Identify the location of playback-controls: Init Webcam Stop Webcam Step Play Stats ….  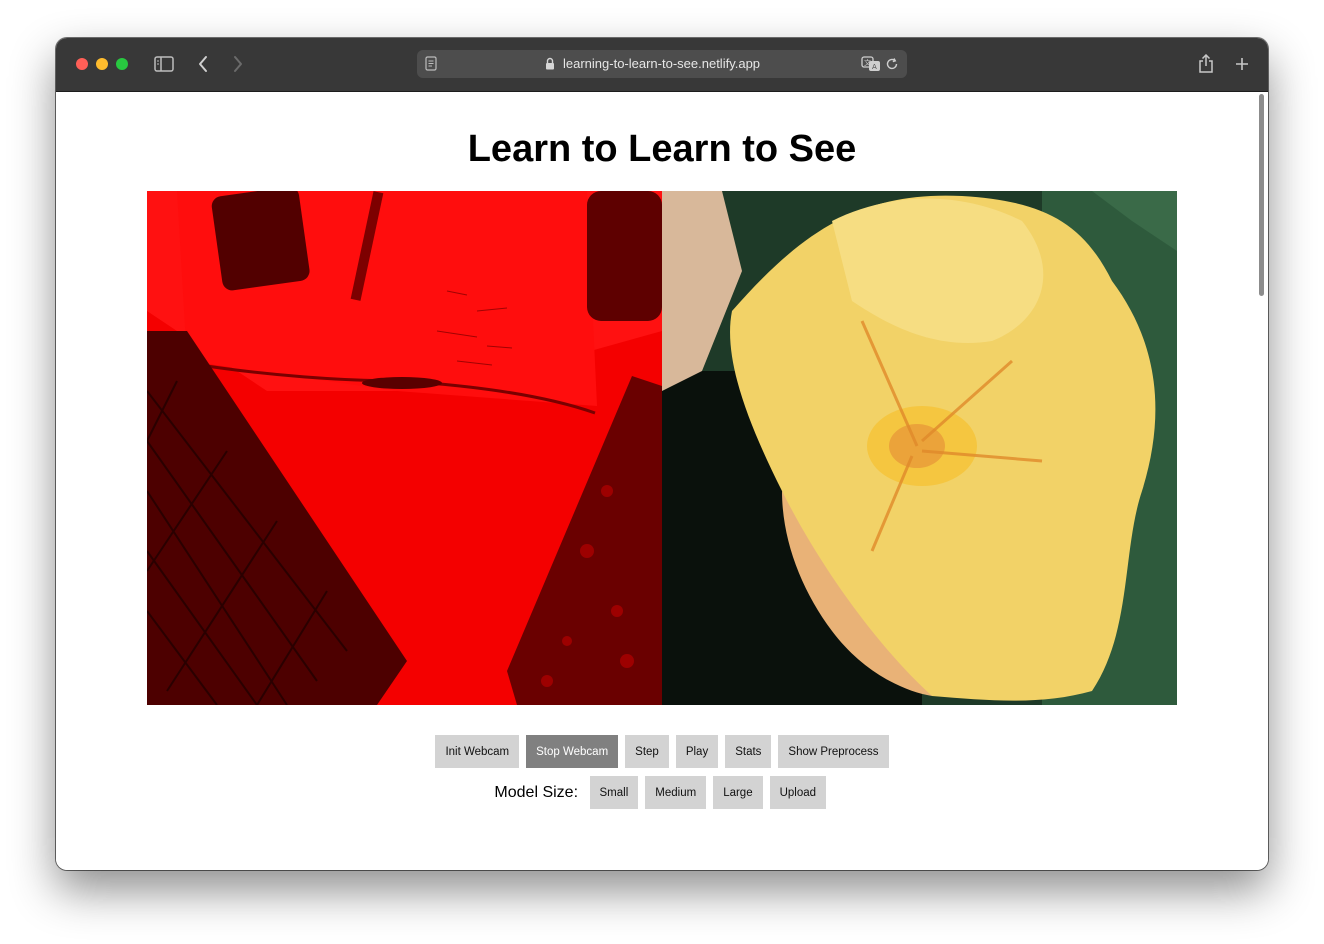
(662, 751).